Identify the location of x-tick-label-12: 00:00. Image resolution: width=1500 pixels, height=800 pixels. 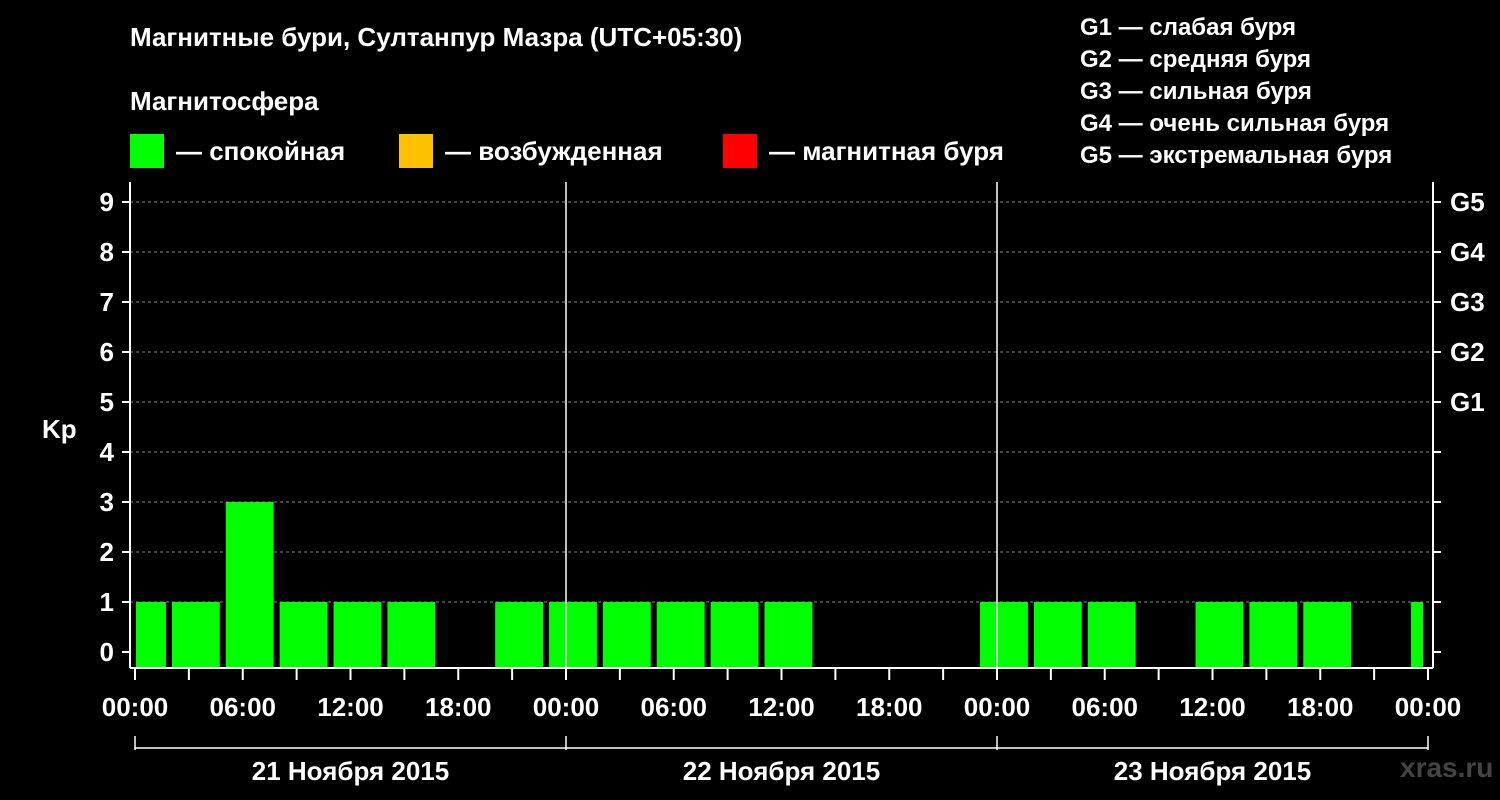
(1428, 707).